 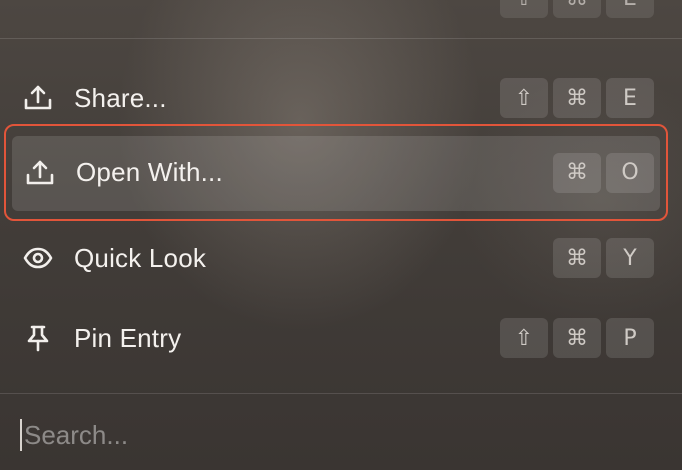 I want to click on shortcut: ⌘ Y, so click(x=603, y=258).